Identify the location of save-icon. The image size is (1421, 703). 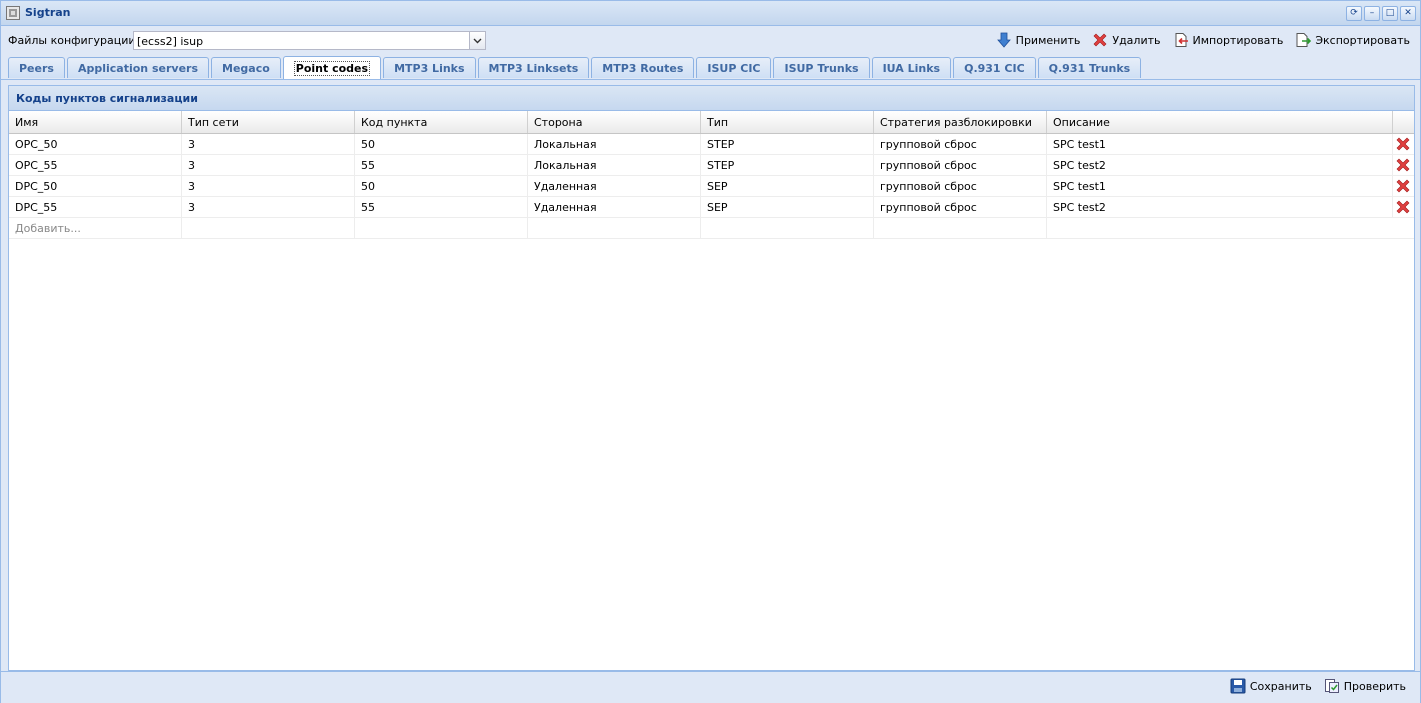
(1238, 686).